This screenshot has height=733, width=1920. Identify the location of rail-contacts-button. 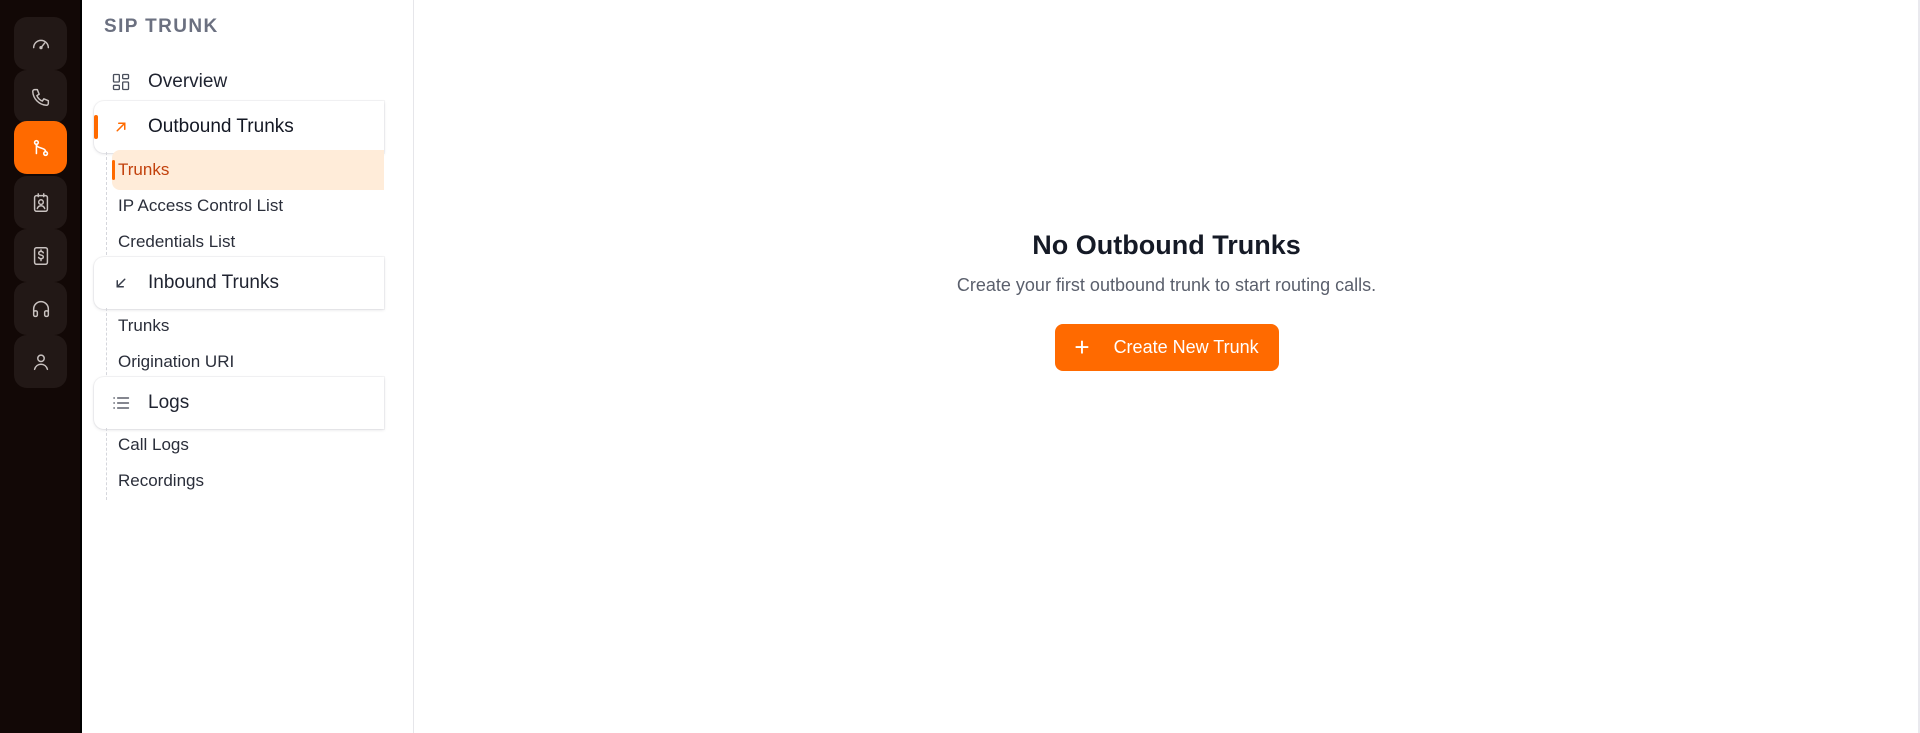
(40, 202).